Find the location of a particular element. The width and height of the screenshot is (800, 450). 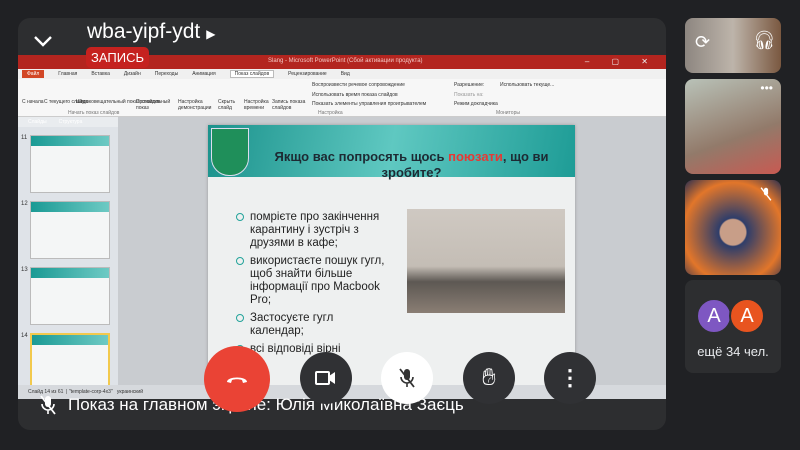

more-participants-tile: A A ещё 34 чел. is located at coordinates (733, 326).